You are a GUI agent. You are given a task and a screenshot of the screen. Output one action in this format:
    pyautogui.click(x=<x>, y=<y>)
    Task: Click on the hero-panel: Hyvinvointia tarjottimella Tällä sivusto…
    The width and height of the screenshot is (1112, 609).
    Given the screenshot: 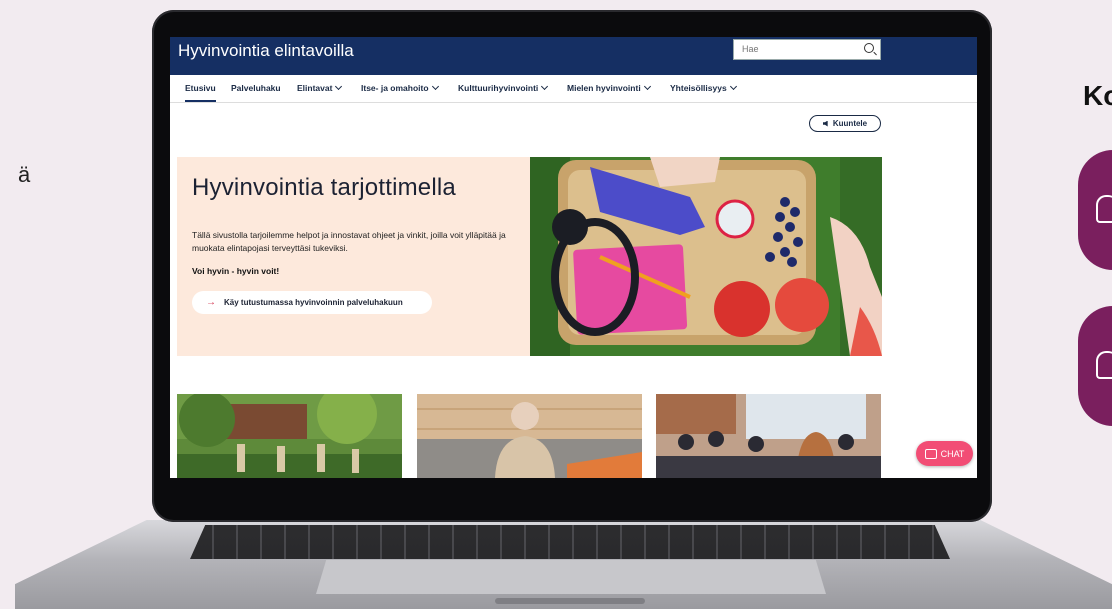 What is the action you would take?
    pyautogui.click(x=353, y=256)
    